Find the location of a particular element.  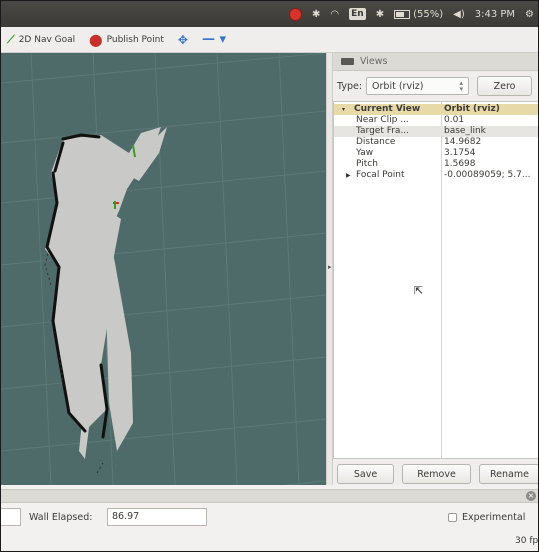

tool-label: 2D Nav Goal is located at coordinates (47, 39).